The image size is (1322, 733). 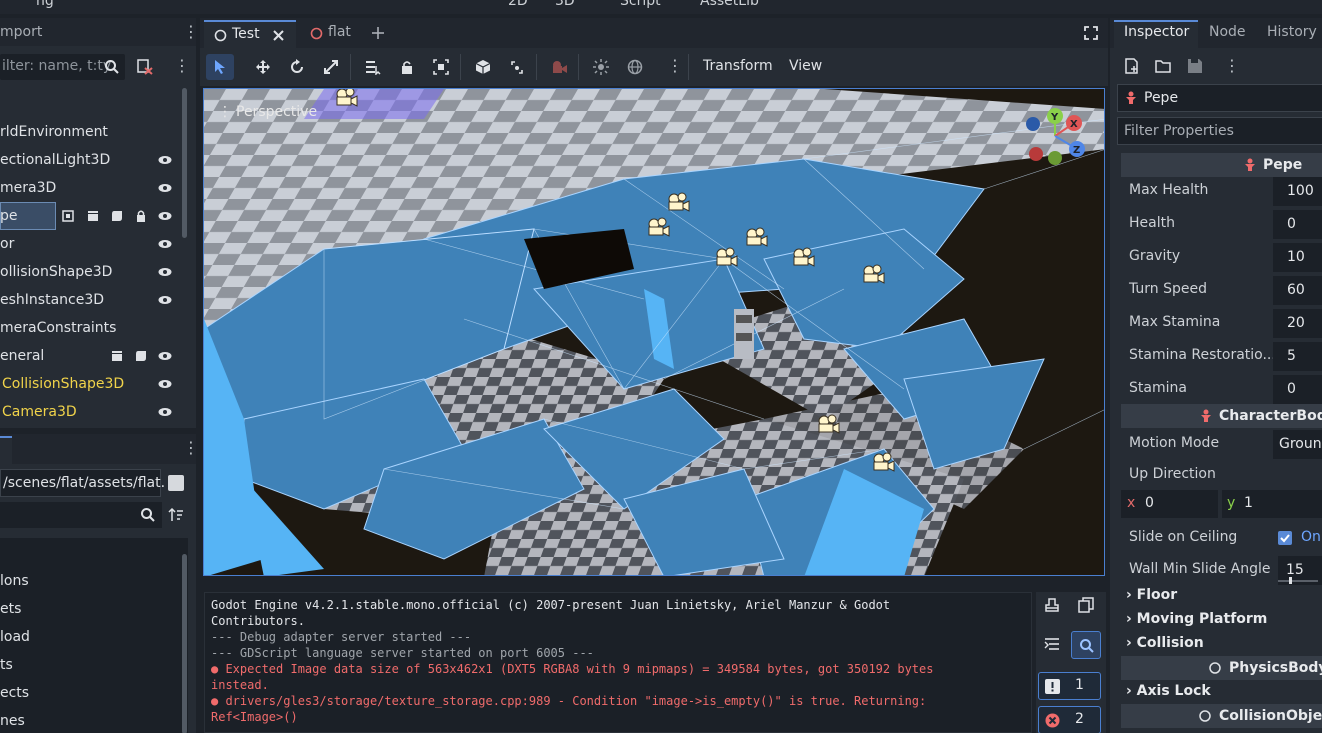 I want to click on tab-node: Node, so click(x=1227, y=32).